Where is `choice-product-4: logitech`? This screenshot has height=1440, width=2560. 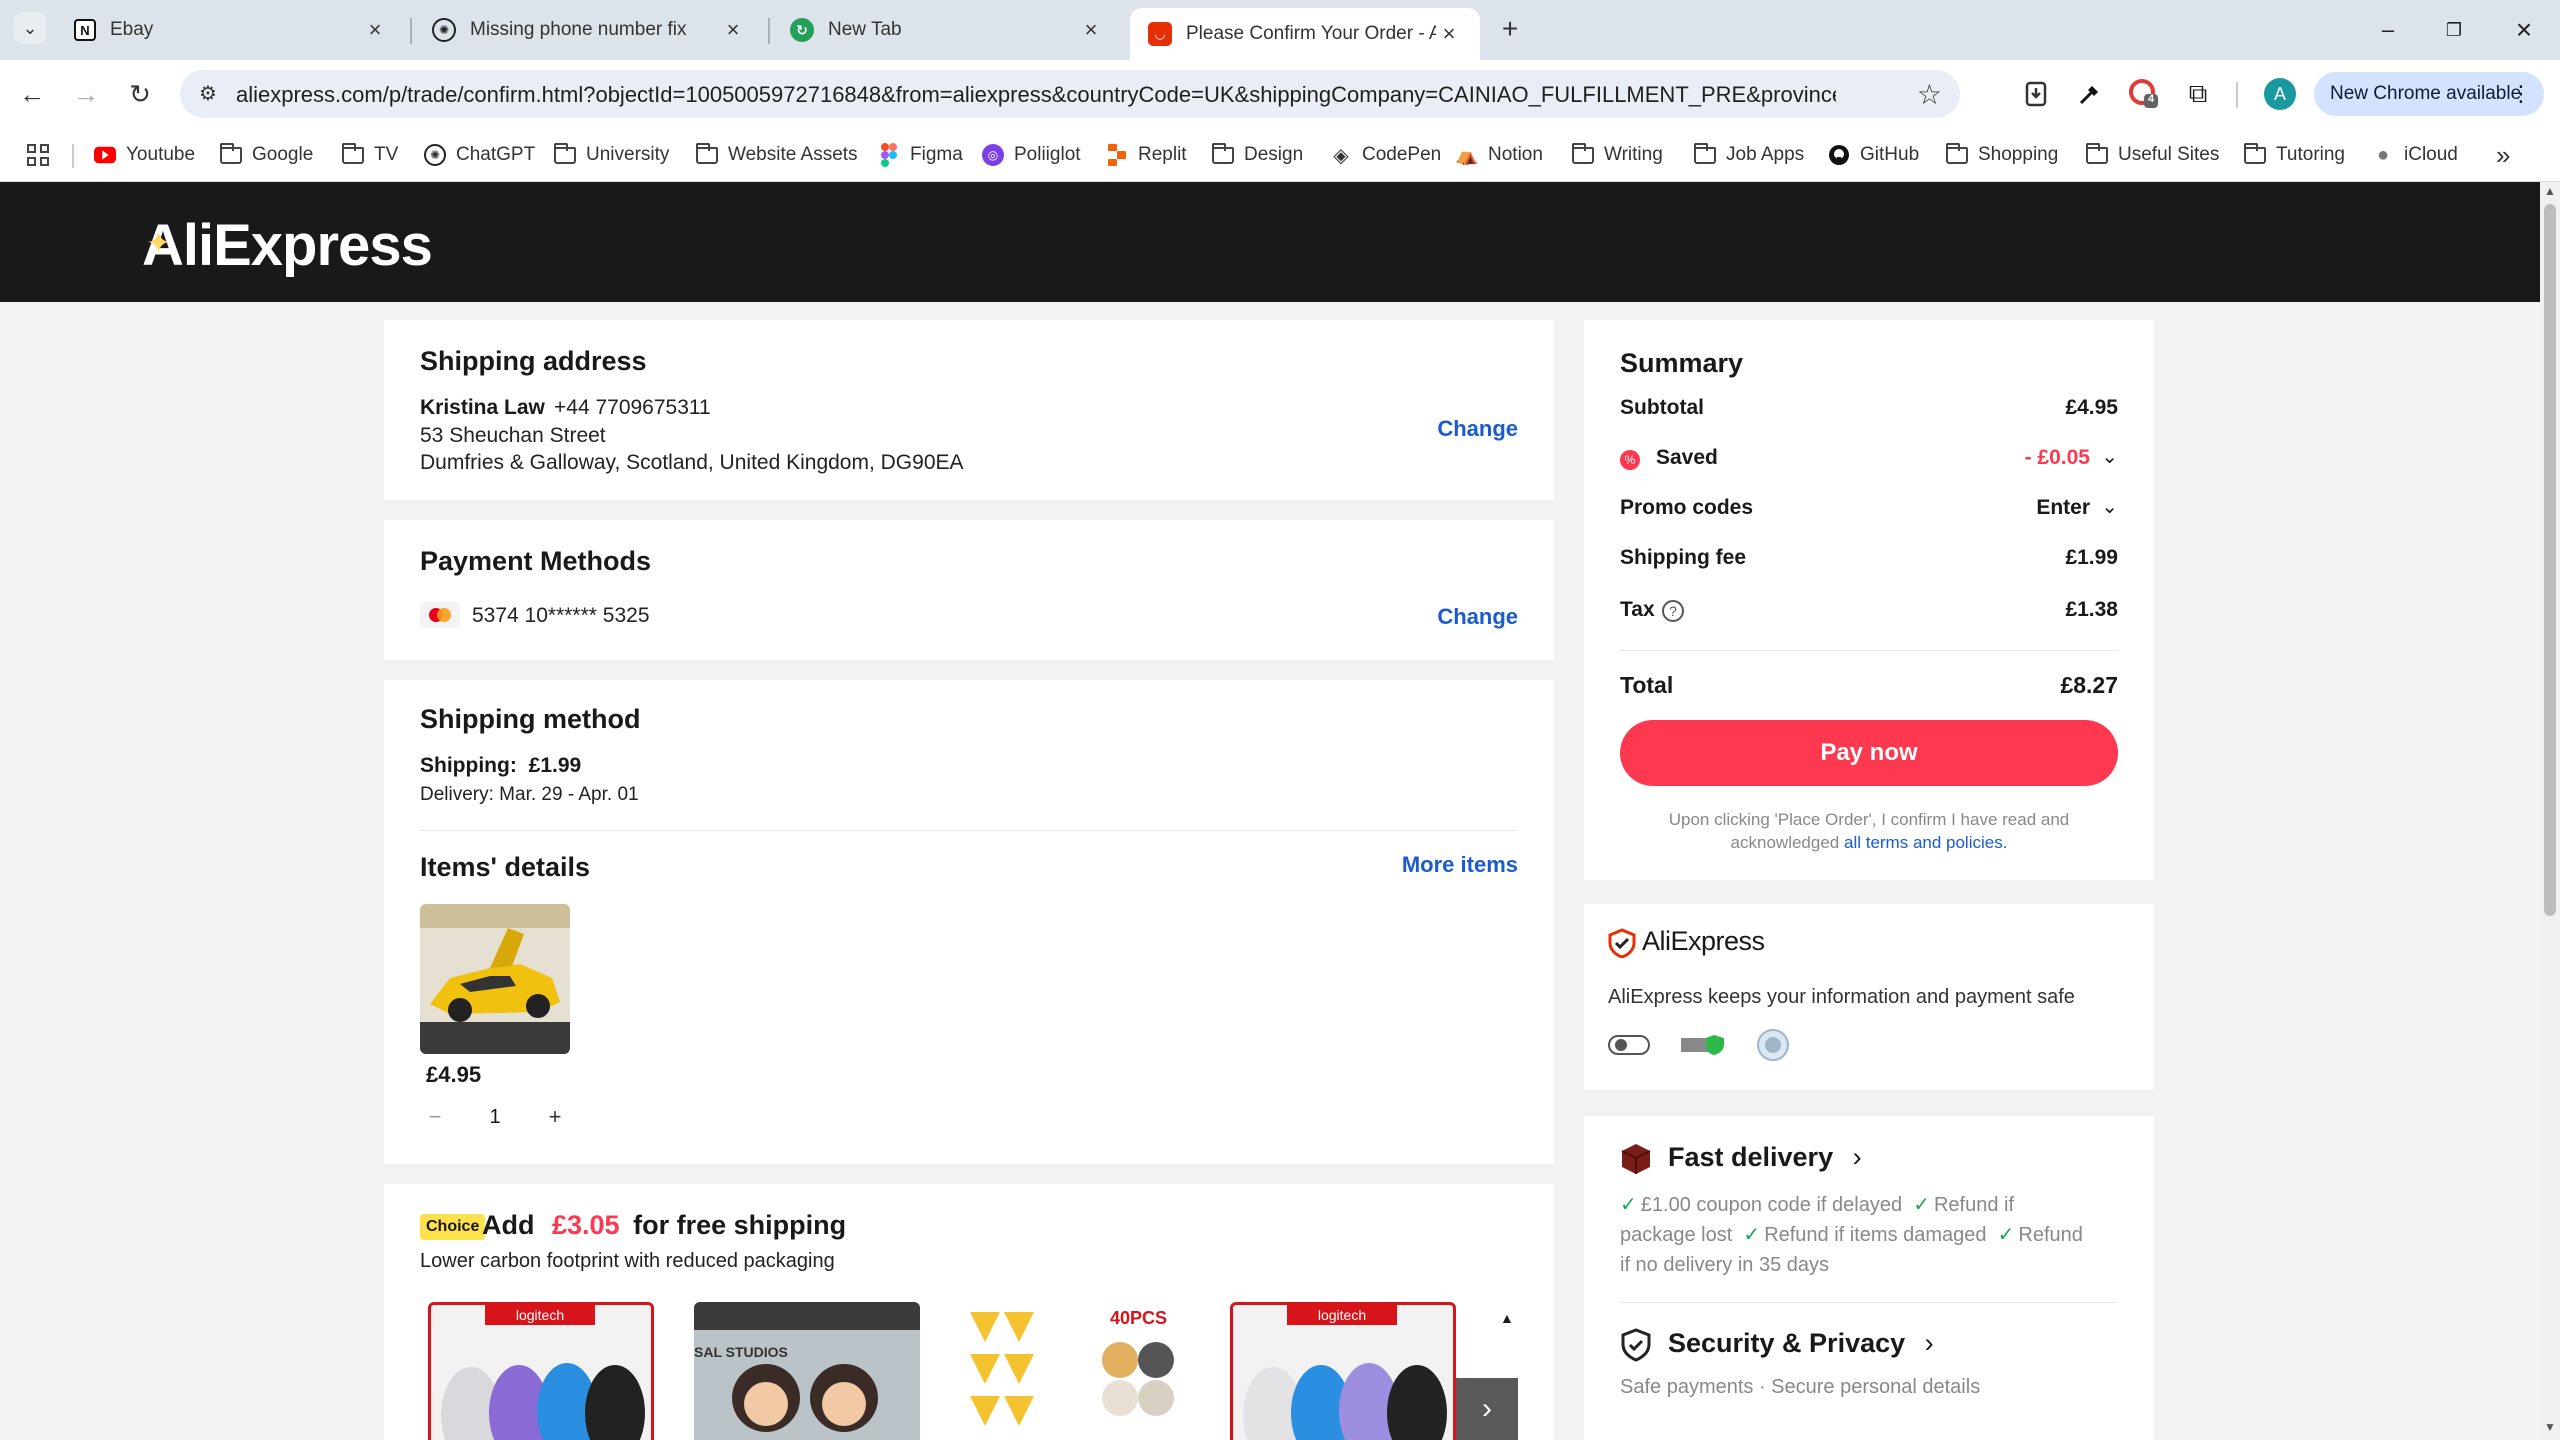
choice-product-4: logitech is located at coordinates (1343, 1371).